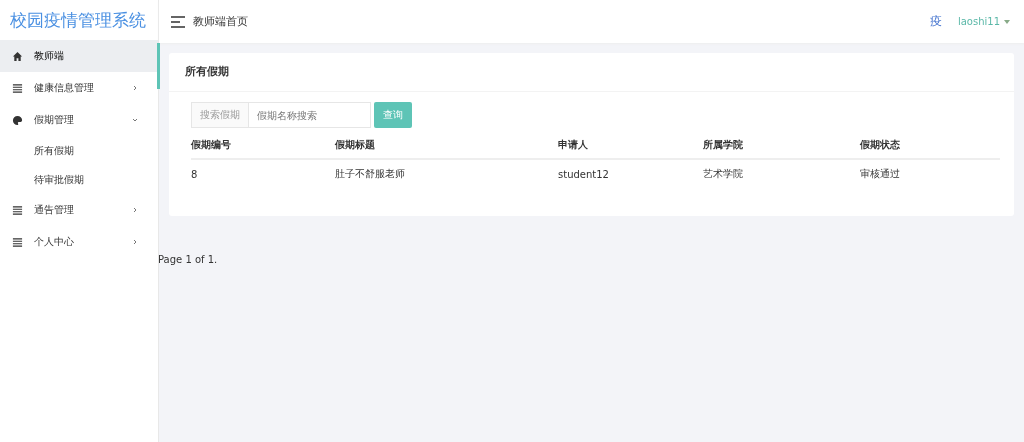 The height and width of the screenshot is (442, 1024). What do you see at coordinates (591, 72) in the screenshot?
I see `card-title: 所有假期` at bounding box center [591, 72].